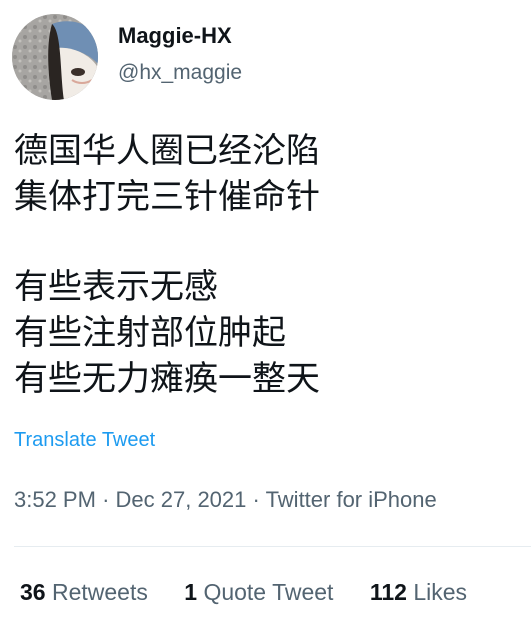 Image resolution: width=531 pixels, height=621 pixels. I want to click on retweets-stat: 36 Retweets, so click(84, 592).